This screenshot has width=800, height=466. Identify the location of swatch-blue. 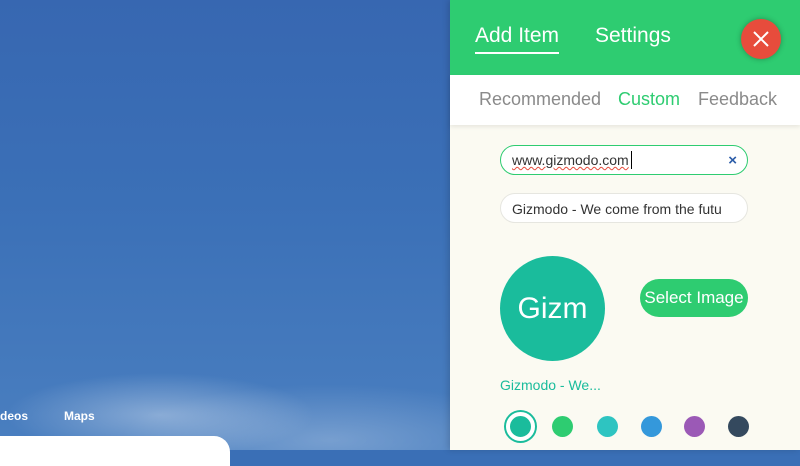
(651, 426).